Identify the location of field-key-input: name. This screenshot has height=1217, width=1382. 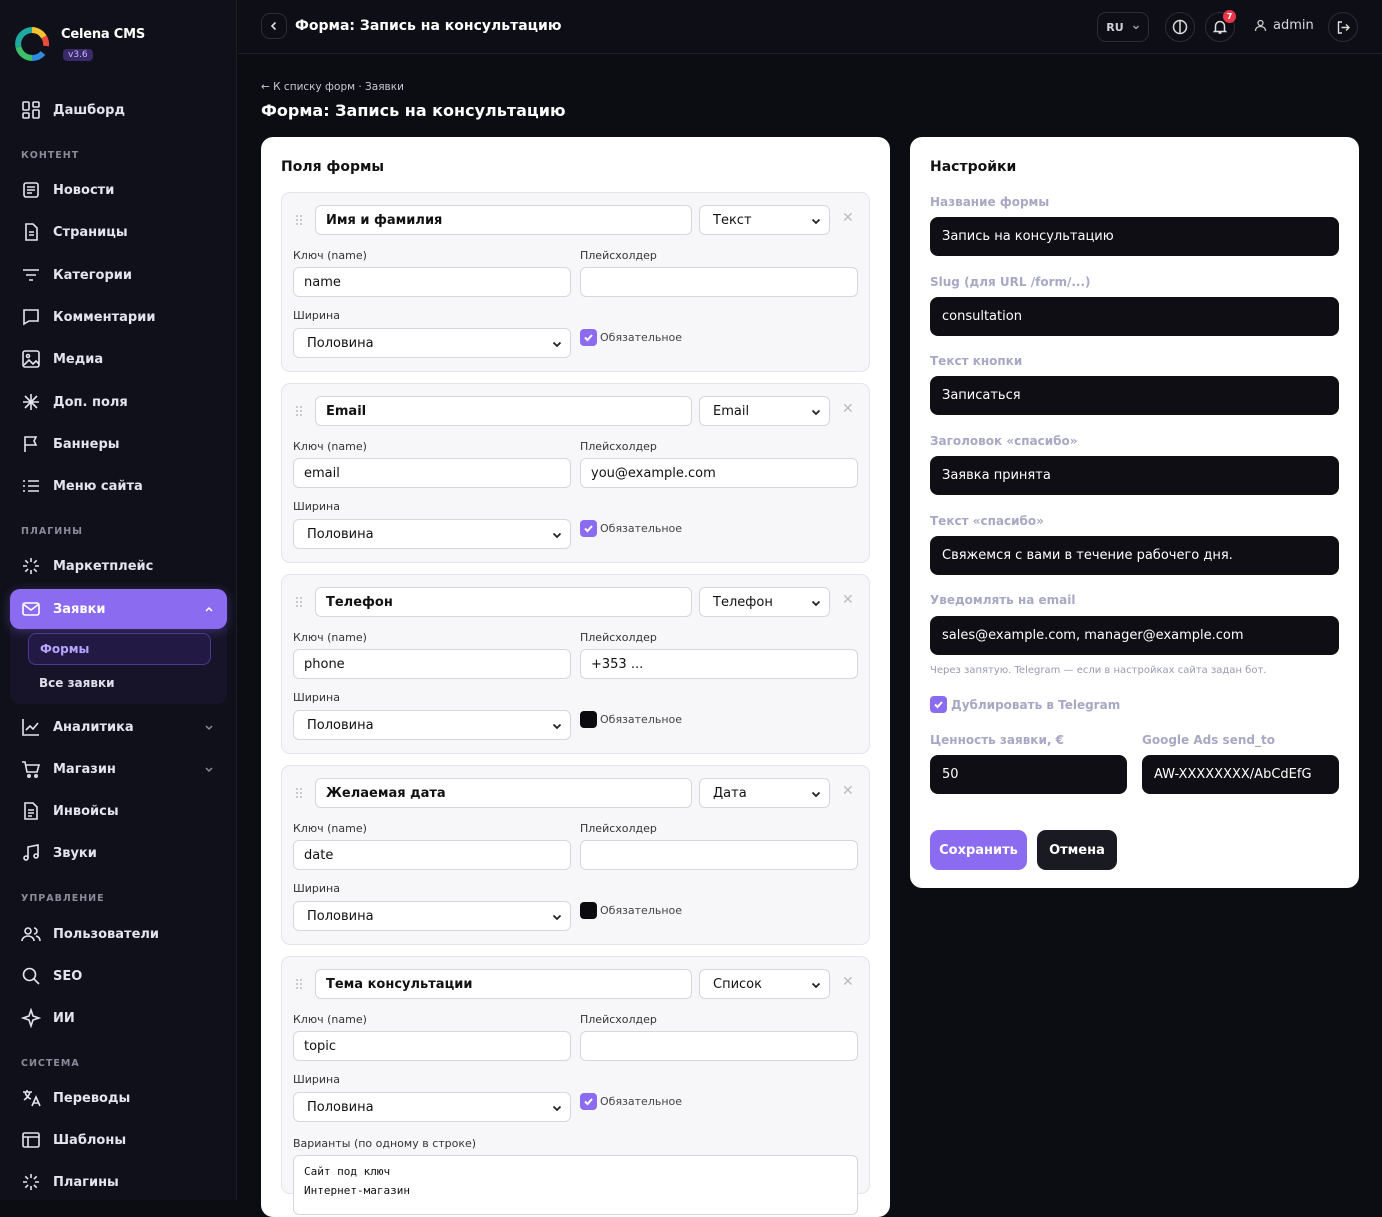
(432, 282).